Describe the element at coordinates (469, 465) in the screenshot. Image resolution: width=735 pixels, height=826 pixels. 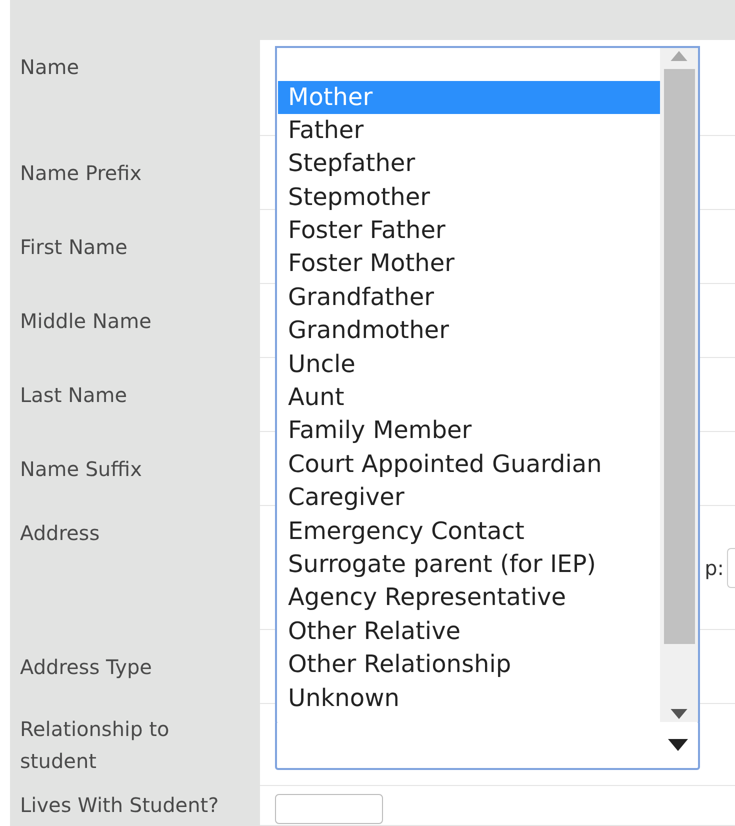
I see `dropdown-option: Court Appointed Guardian` at that location.